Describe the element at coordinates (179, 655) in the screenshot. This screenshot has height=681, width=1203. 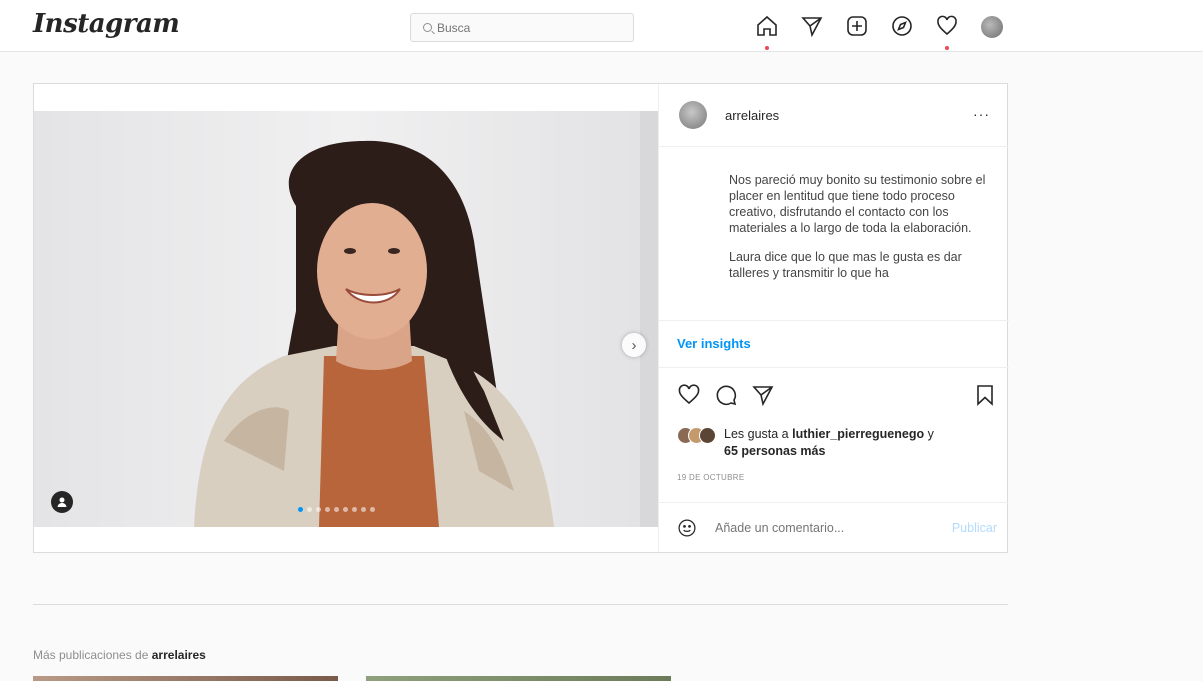
I see `more-posts-username: arrelaires` at that location.